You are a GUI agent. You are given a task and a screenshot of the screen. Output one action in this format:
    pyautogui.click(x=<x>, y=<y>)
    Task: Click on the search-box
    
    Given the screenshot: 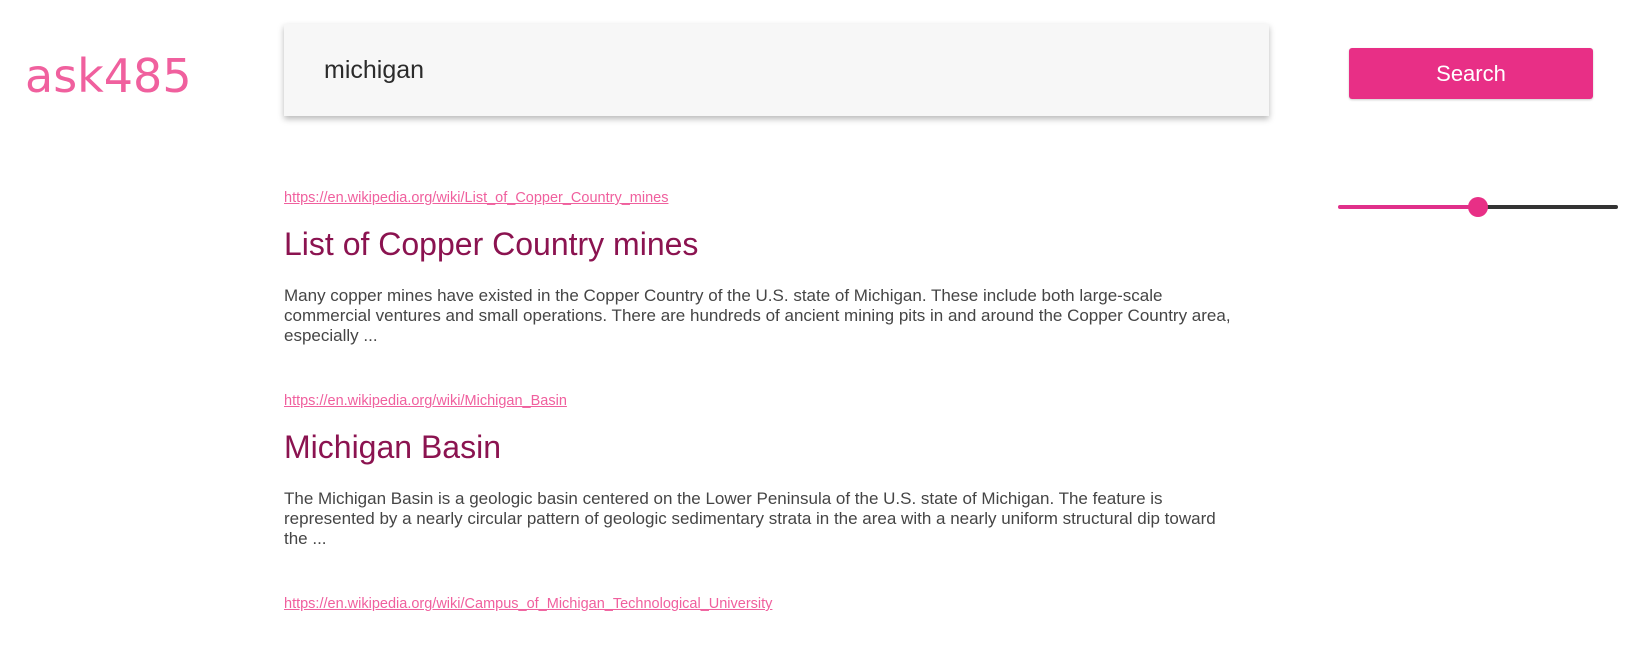 What is the action you would take?
    pyautogui.click(x=776, y=70)
    